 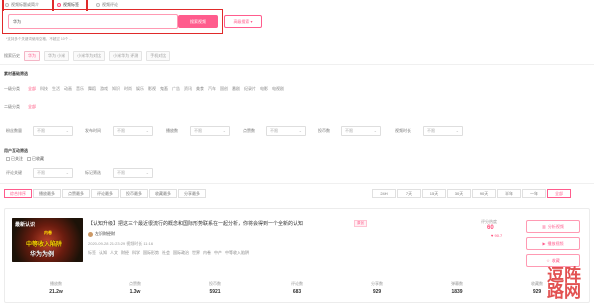 What do you see at coordinates (377, 292) in the screenshot?
I see `stat-value: 929` at bounding box center [377, 292].